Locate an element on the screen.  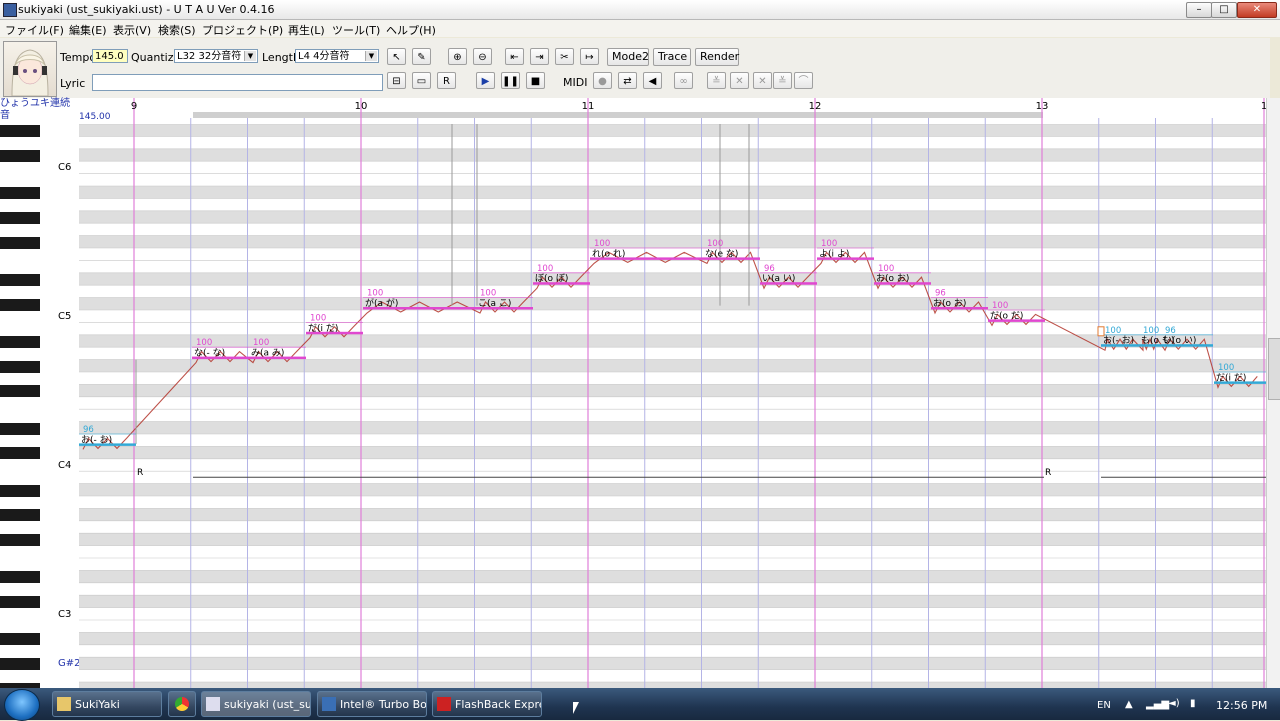
minimize-button: – is located at coordinates (1199, 10).